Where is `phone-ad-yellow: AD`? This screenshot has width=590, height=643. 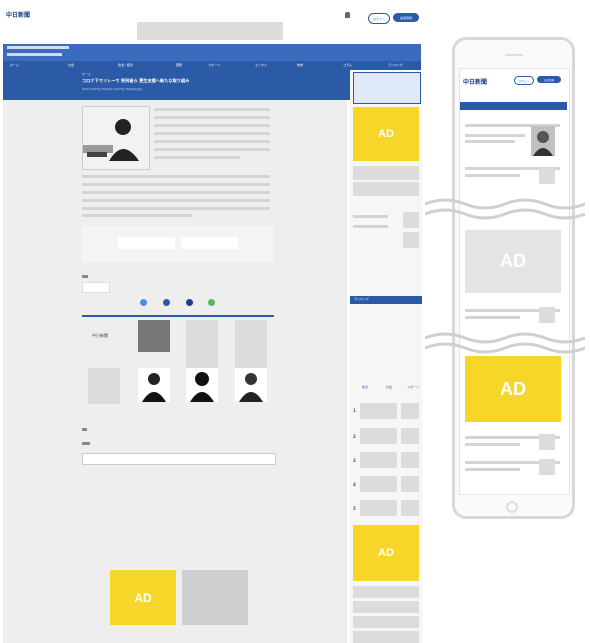
phone-ad-yellow: AD is located at coordinates (513, 389).